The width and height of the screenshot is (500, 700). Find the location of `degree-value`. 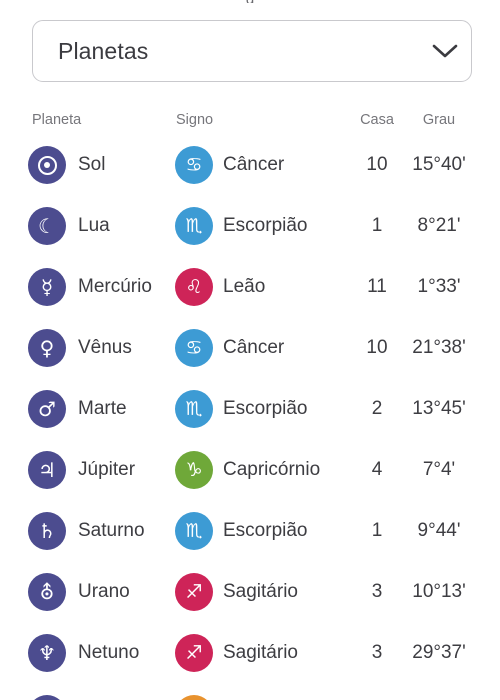

degree-value is located at coordinates (439, 697).